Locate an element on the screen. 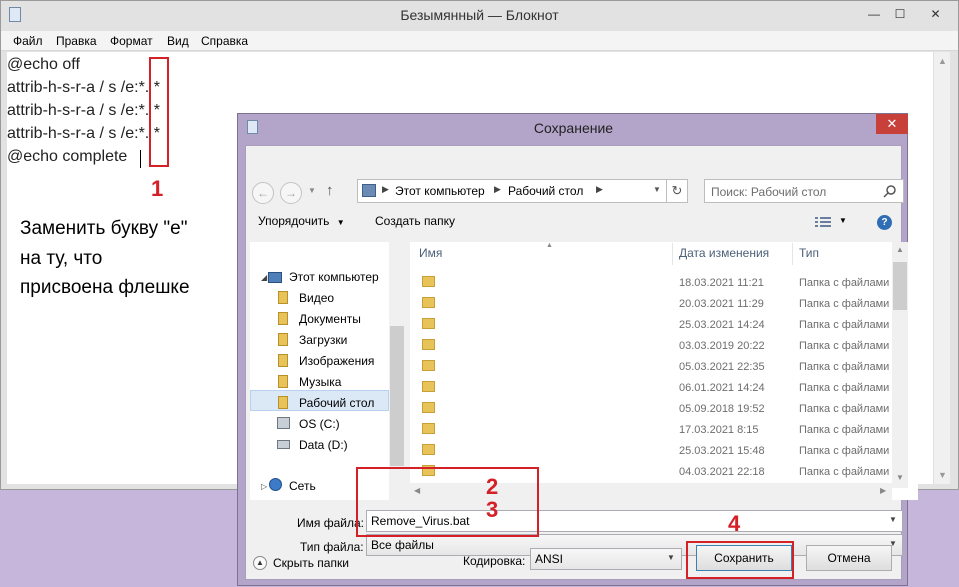 This screenshot has height=587, width=959. menu-format: Формат is located at coordinates (131, 41).